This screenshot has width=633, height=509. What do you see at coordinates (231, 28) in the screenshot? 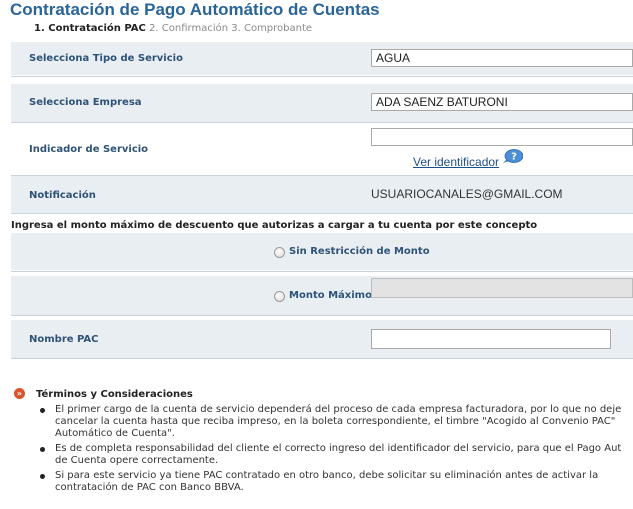
I see `step-remaining: 2. Confirmación 3. Comprobante` at bounding box center [231, 28].